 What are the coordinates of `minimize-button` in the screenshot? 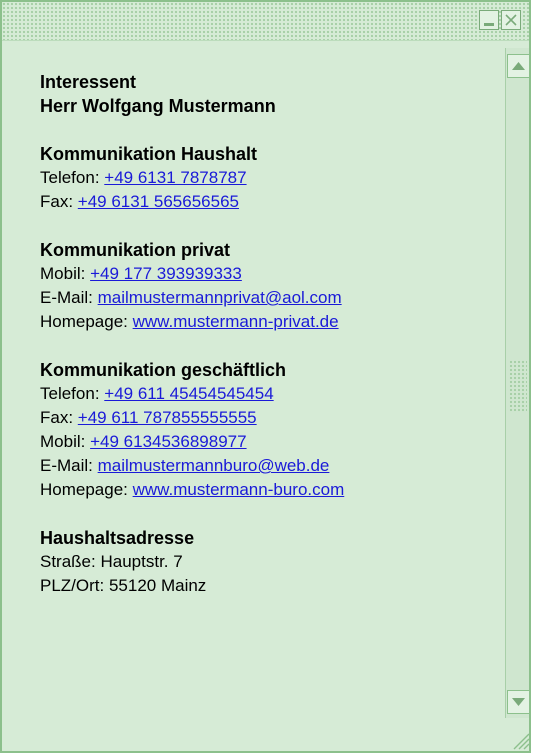 It's located at (489, 20).